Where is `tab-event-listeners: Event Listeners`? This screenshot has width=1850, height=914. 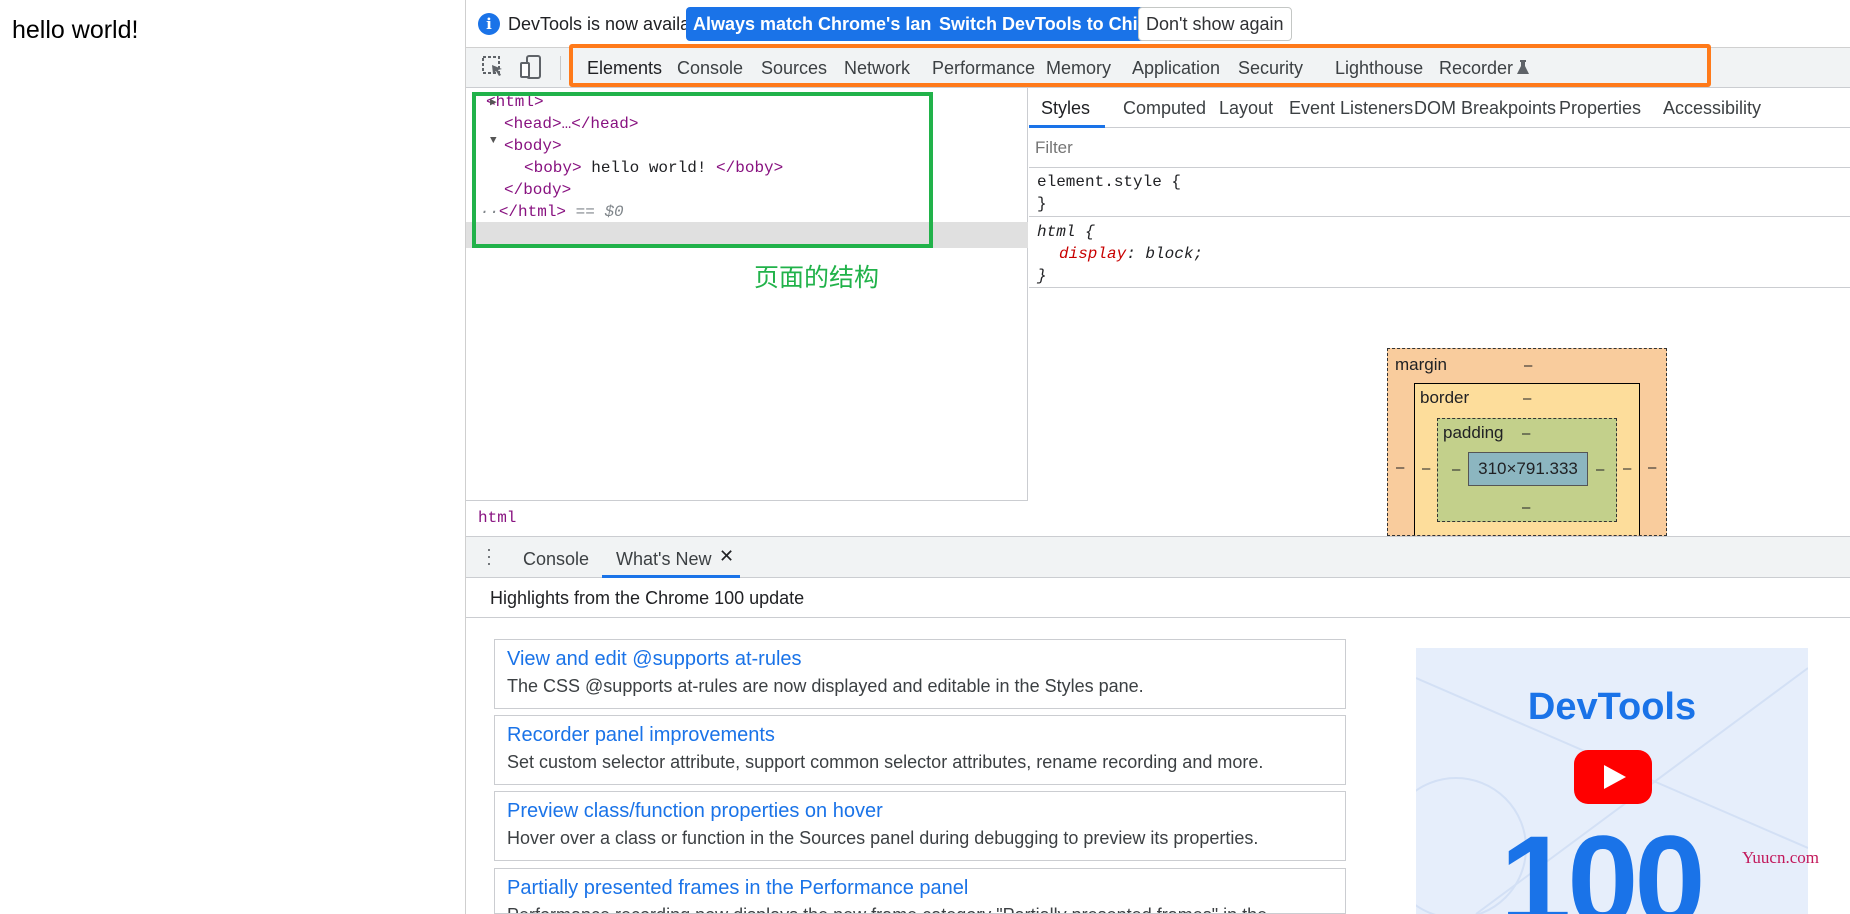 tab-event-listeners: Event Listeners is located at coordinates (1351, 108).